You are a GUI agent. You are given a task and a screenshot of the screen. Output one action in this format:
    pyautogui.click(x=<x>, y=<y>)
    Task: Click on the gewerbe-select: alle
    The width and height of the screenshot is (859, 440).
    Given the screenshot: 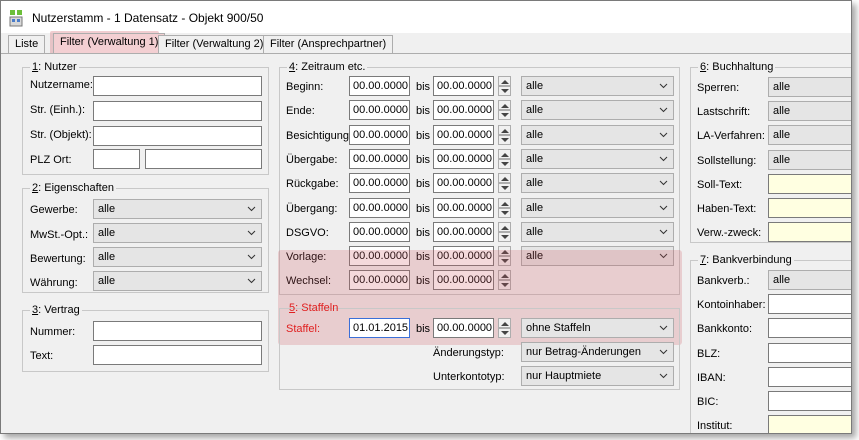 What is the action you would take?
    pyautogui.click(x=177, y=209)
    